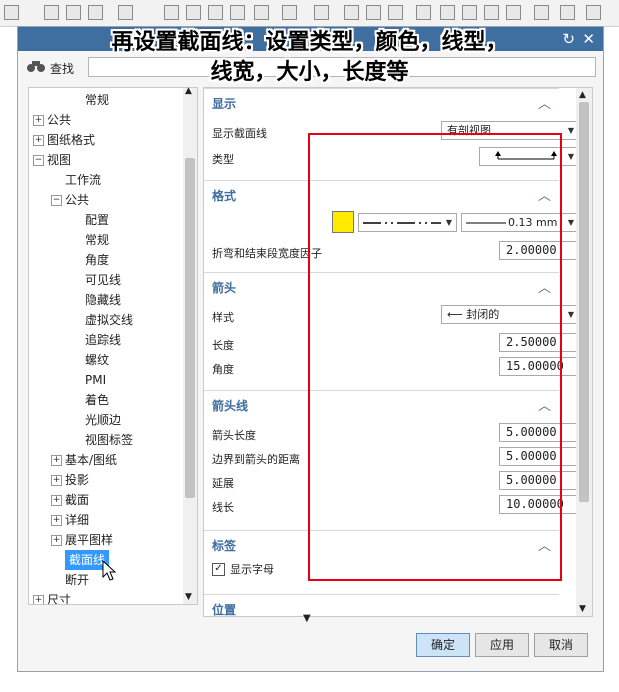  I want to click on scroll-up-icon: ▲, so click(582, 95).